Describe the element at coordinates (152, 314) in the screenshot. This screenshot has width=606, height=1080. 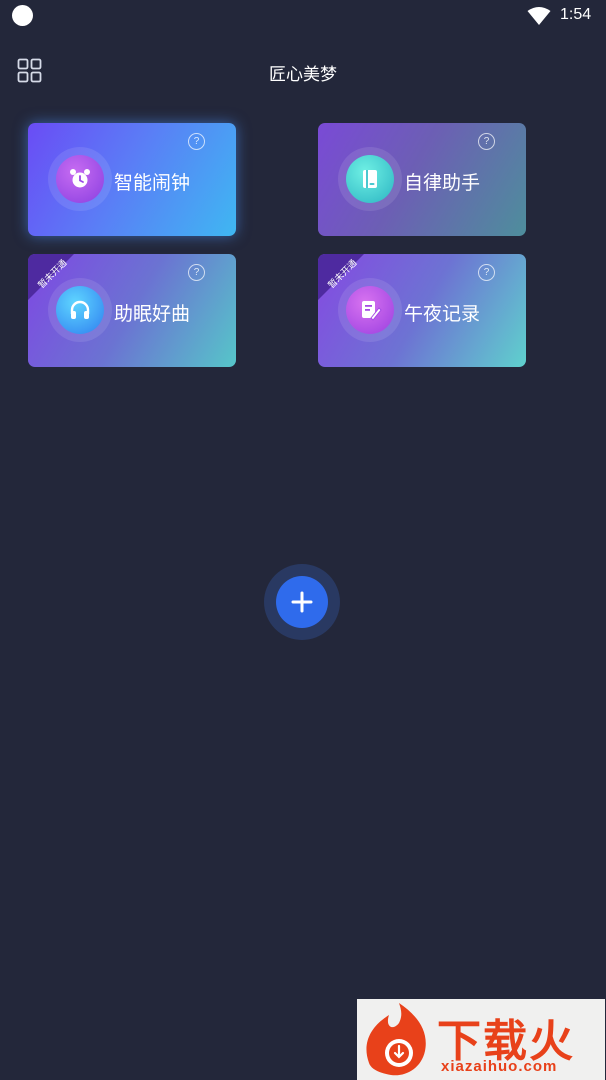
I see `card-label: 助眠好曲` at that location.